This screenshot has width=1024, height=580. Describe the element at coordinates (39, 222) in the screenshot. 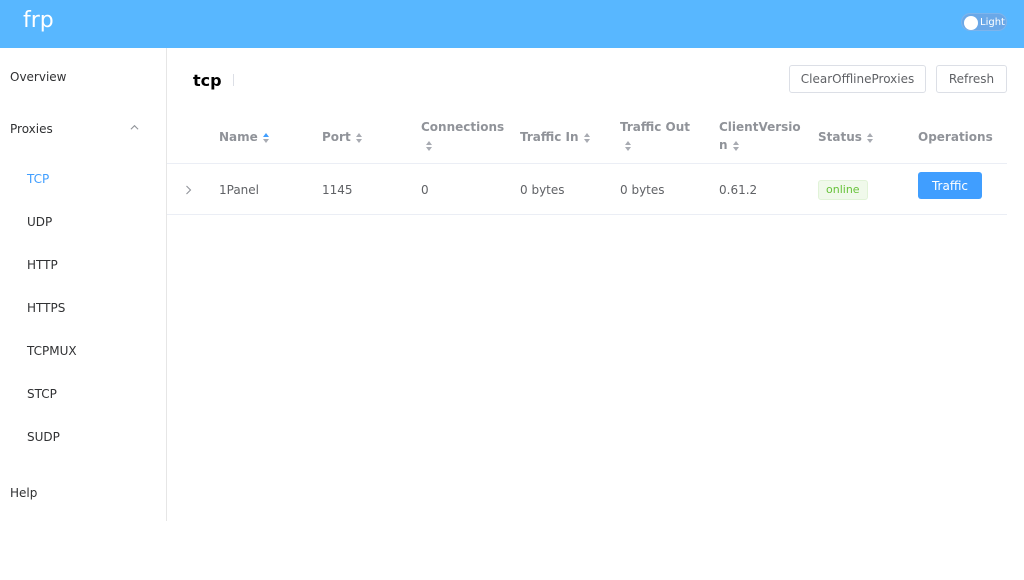

I see `sidebar-item-udp: UDP` at that location.